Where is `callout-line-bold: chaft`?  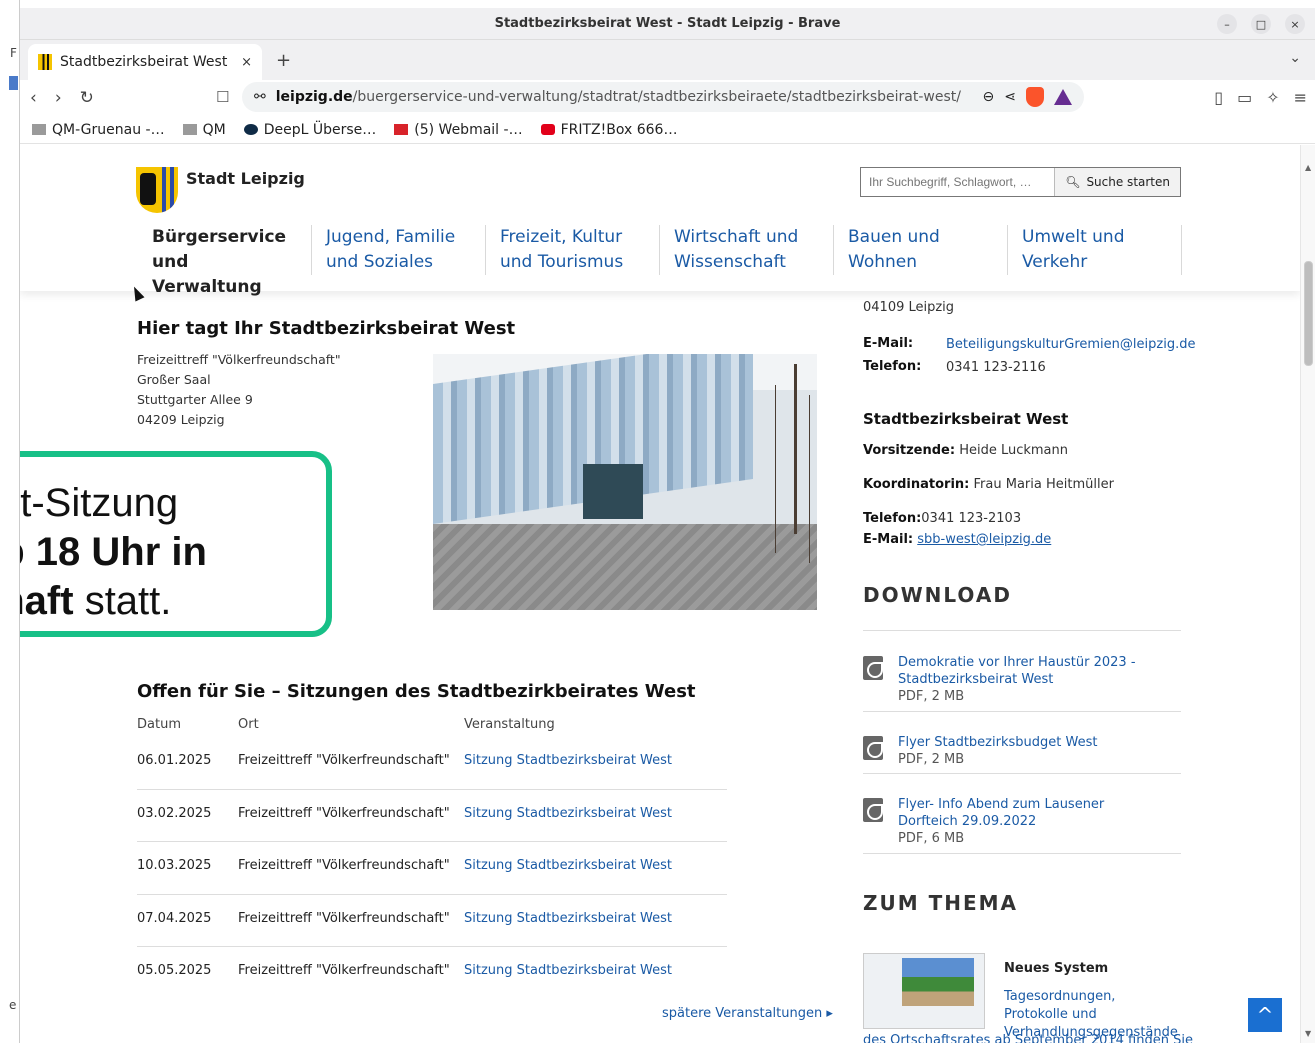
callout-line-bold: chaft is located at coordinates (47, 601).